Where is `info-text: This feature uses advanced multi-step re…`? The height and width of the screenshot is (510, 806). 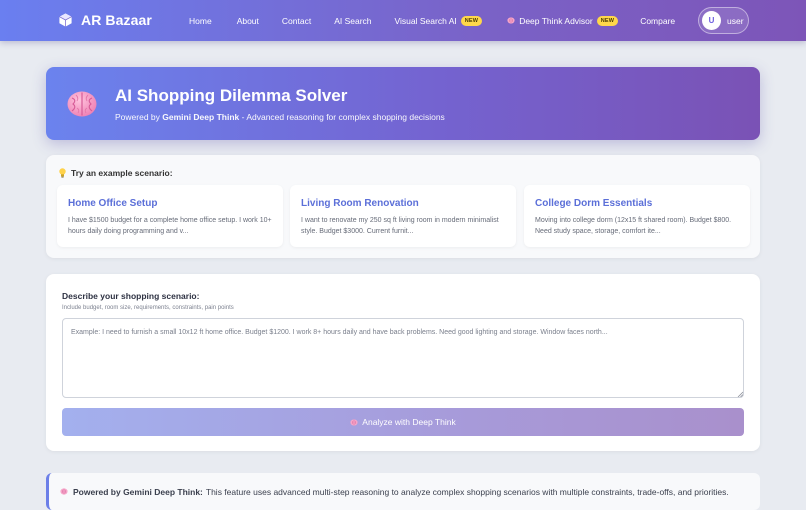
info-text: This feature uses advanced multi-step re… is located at coordinates (467, 491).